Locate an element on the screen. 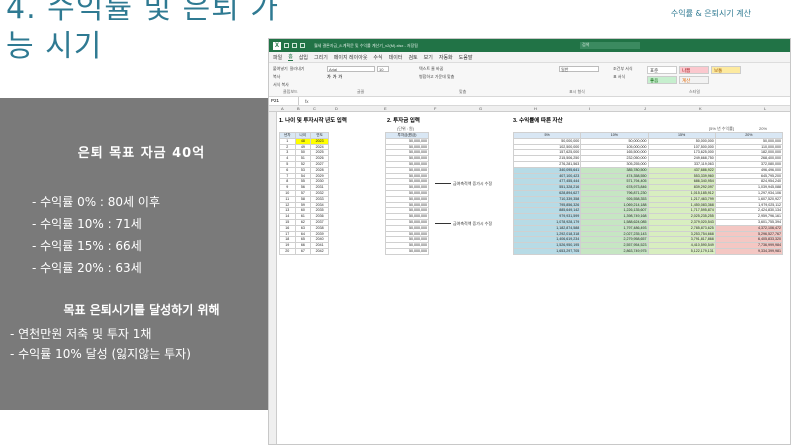  col-header: G is located at coordinates (480, 109).